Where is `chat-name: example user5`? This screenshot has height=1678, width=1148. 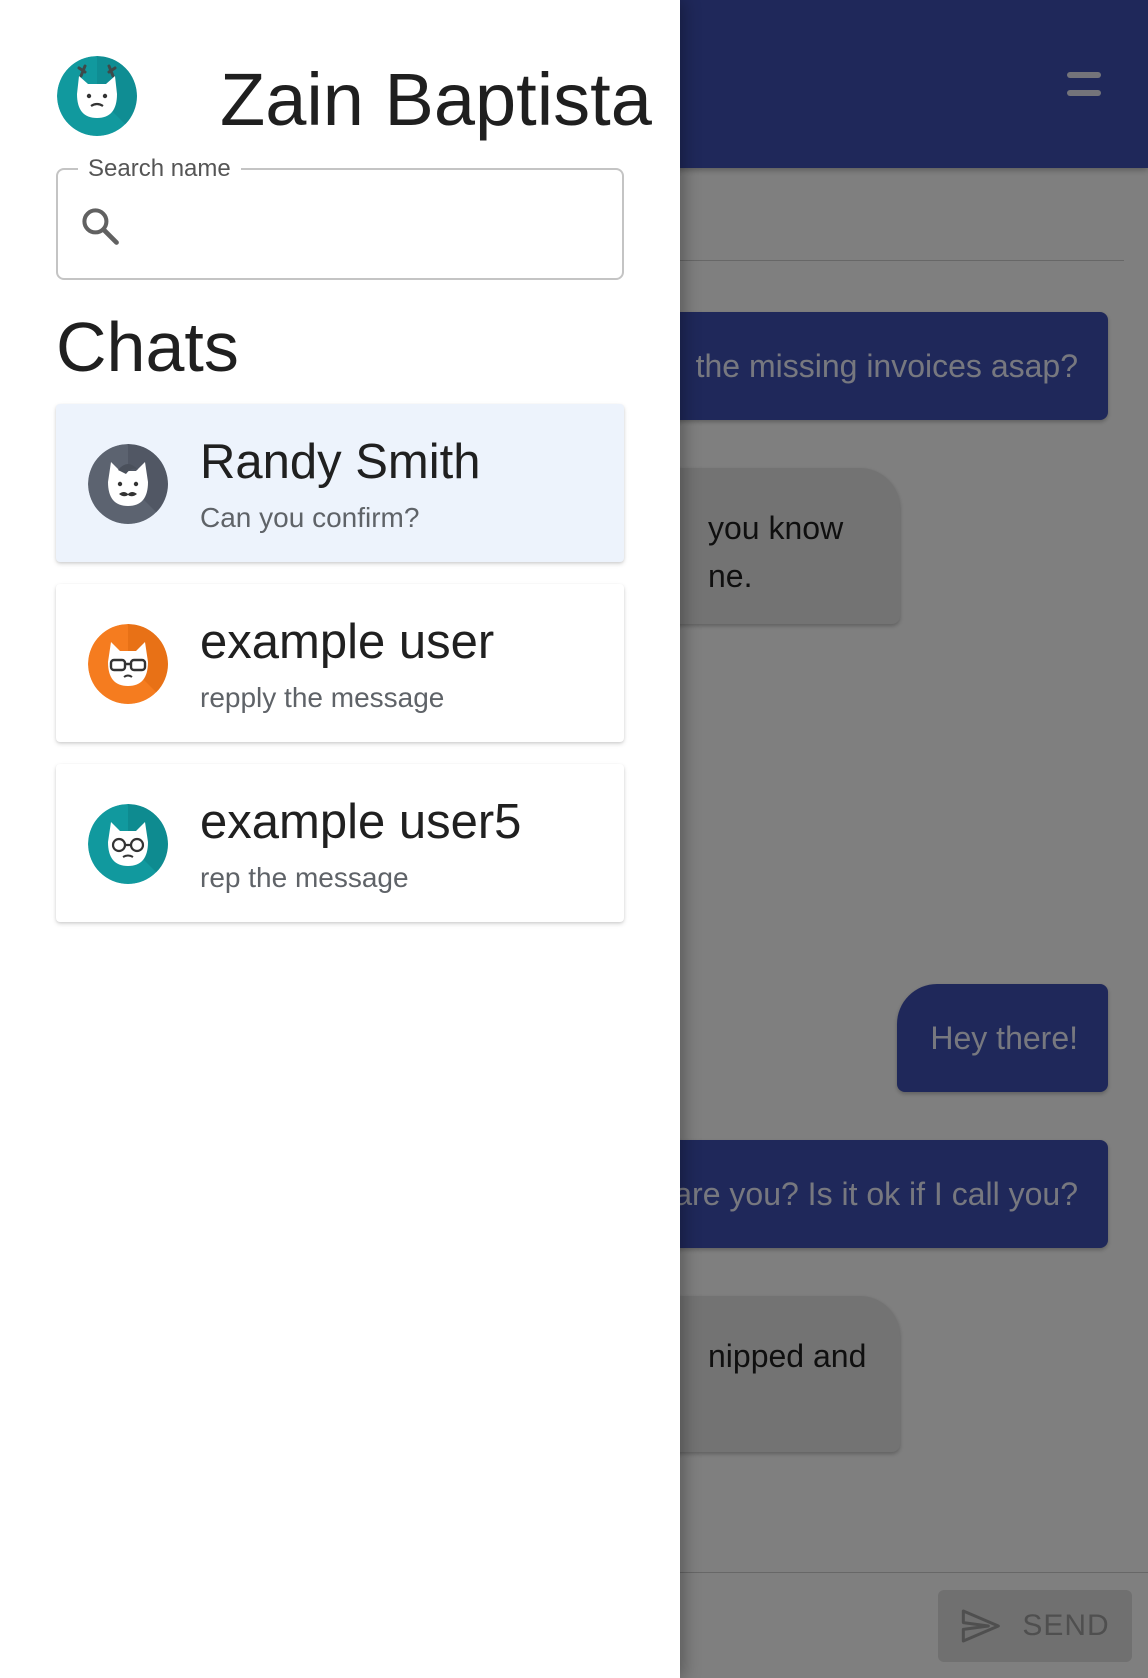
chat-name: example user5 is located at coordinates (361, 822).